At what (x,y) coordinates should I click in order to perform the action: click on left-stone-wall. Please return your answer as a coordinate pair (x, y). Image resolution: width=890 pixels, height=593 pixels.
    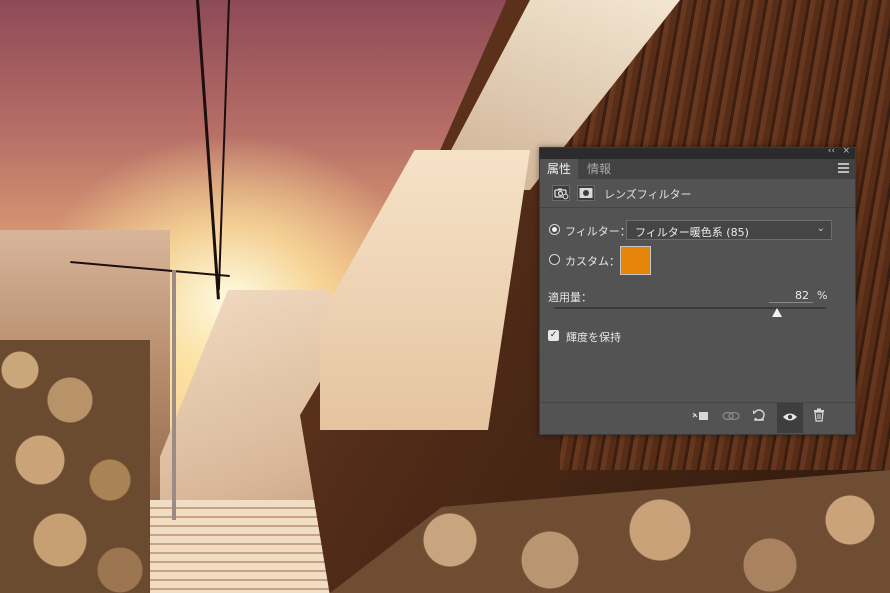
    Looking at the image, I should click on (75, 466).